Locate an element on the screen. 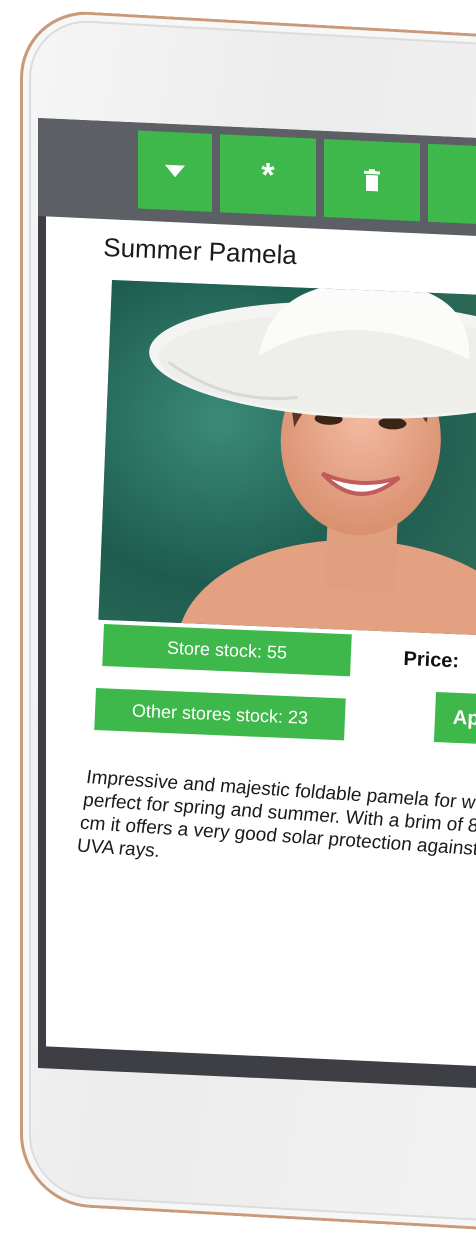 The image size is (476, 1233). action-button-label: Ap is located at coordinates (464, 718).